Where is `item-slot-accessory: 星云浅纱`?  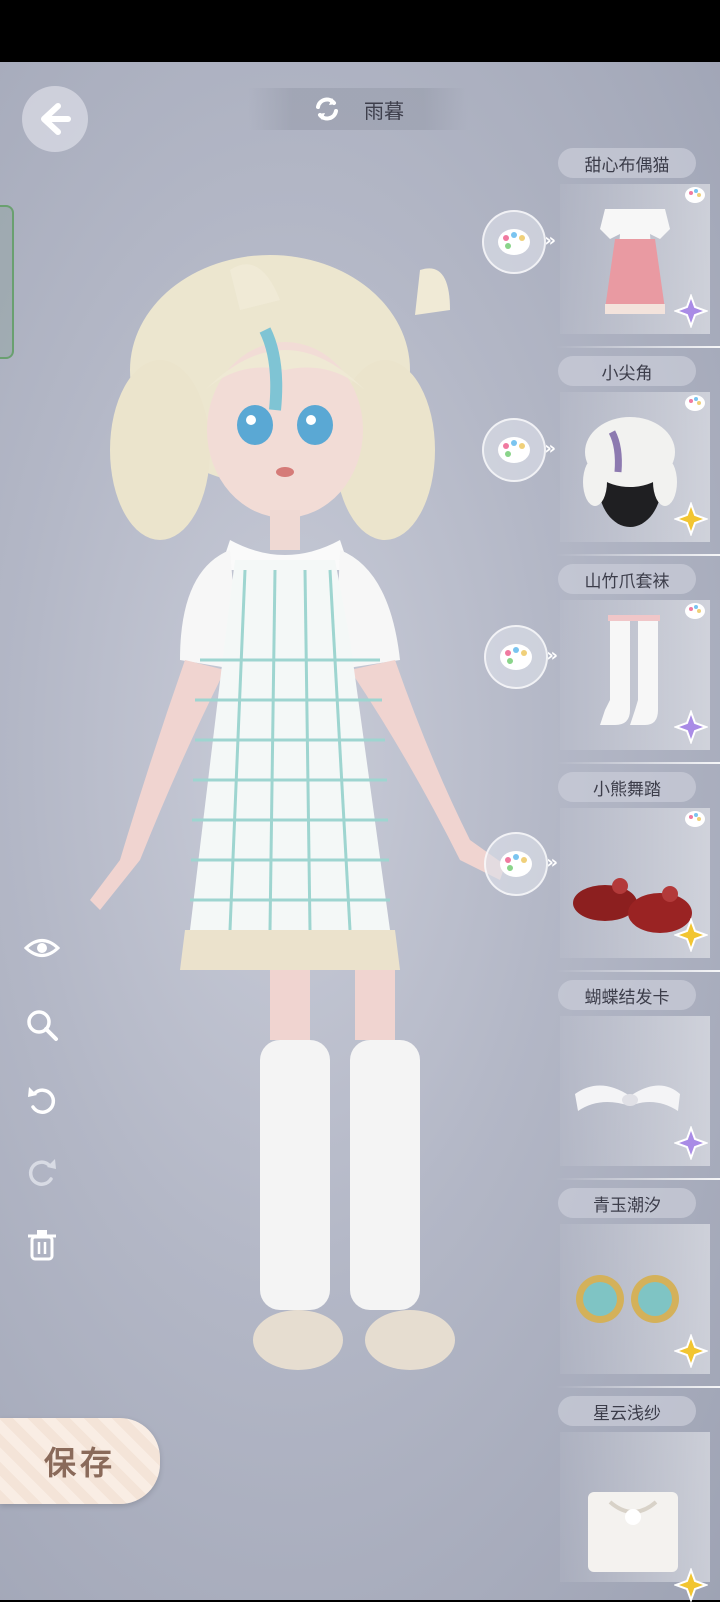
item-slot-accessory: 星云浅纱 is located at coordinates (638, 1495).